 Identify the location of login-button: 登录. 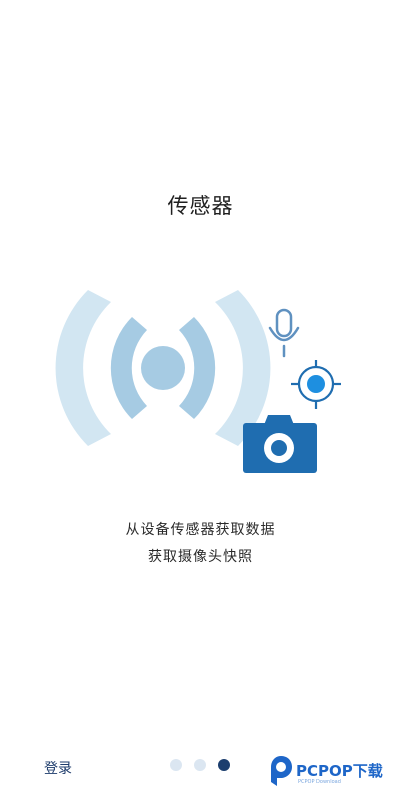
(58, 768).